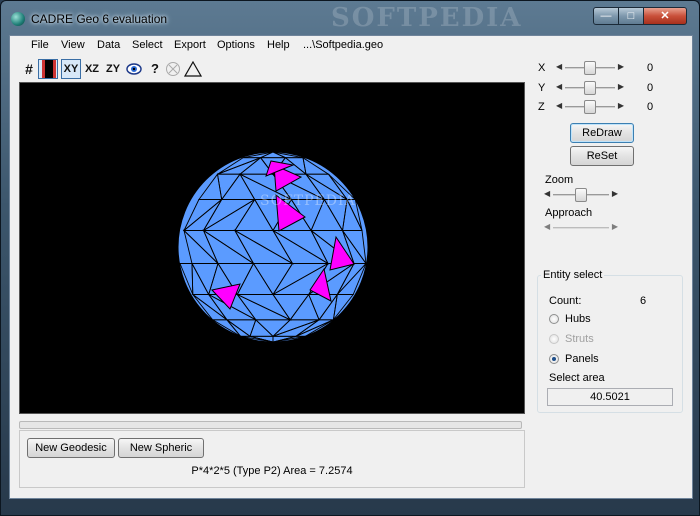 The width and height of the screenshot is (700, 516). What do you see at coordinates (134, 69) in the screenshot?
I see `eye-icon` at bounding box center [134, 69].